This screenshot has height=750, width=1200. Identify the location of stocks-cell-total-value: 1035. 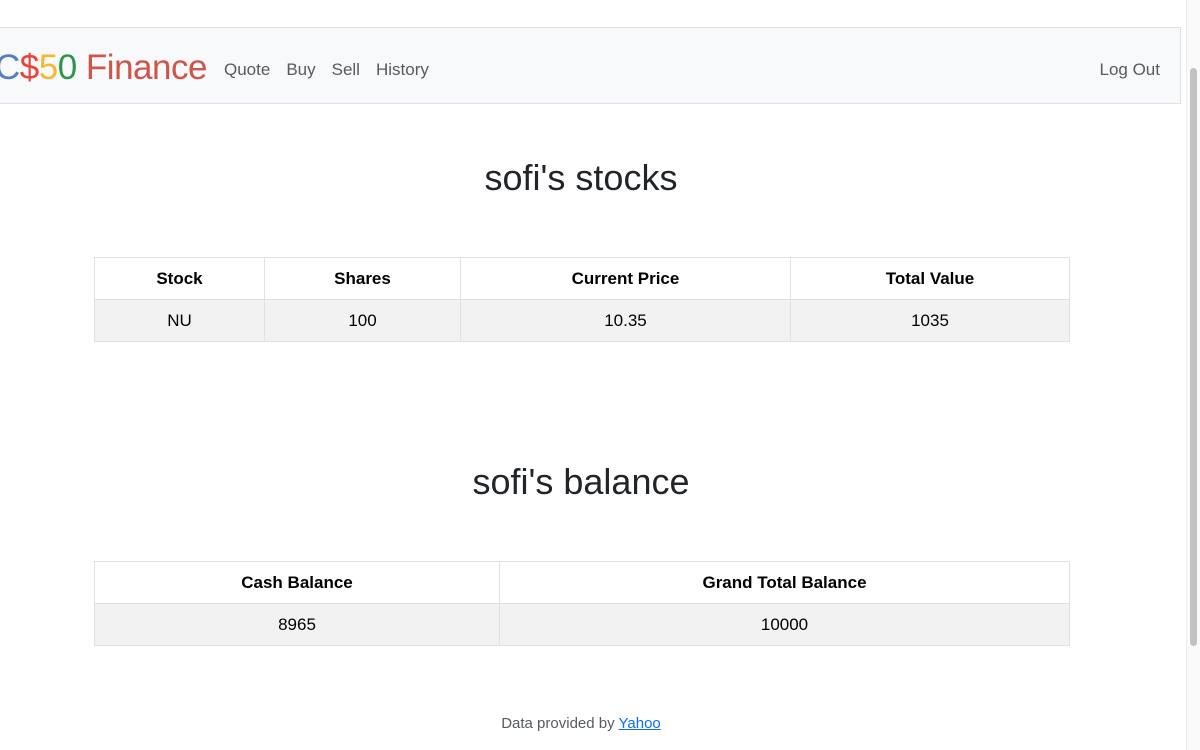
(930, 320).